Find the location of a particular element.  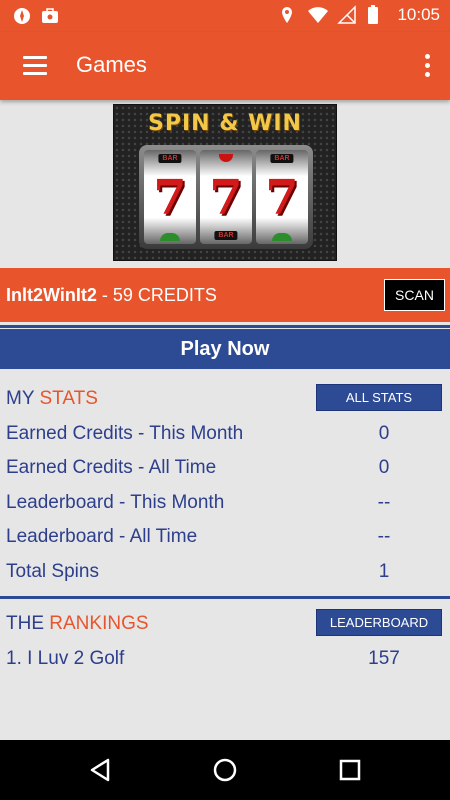

credits-count: 59 CREDITS is located at coordinates (164, 295).